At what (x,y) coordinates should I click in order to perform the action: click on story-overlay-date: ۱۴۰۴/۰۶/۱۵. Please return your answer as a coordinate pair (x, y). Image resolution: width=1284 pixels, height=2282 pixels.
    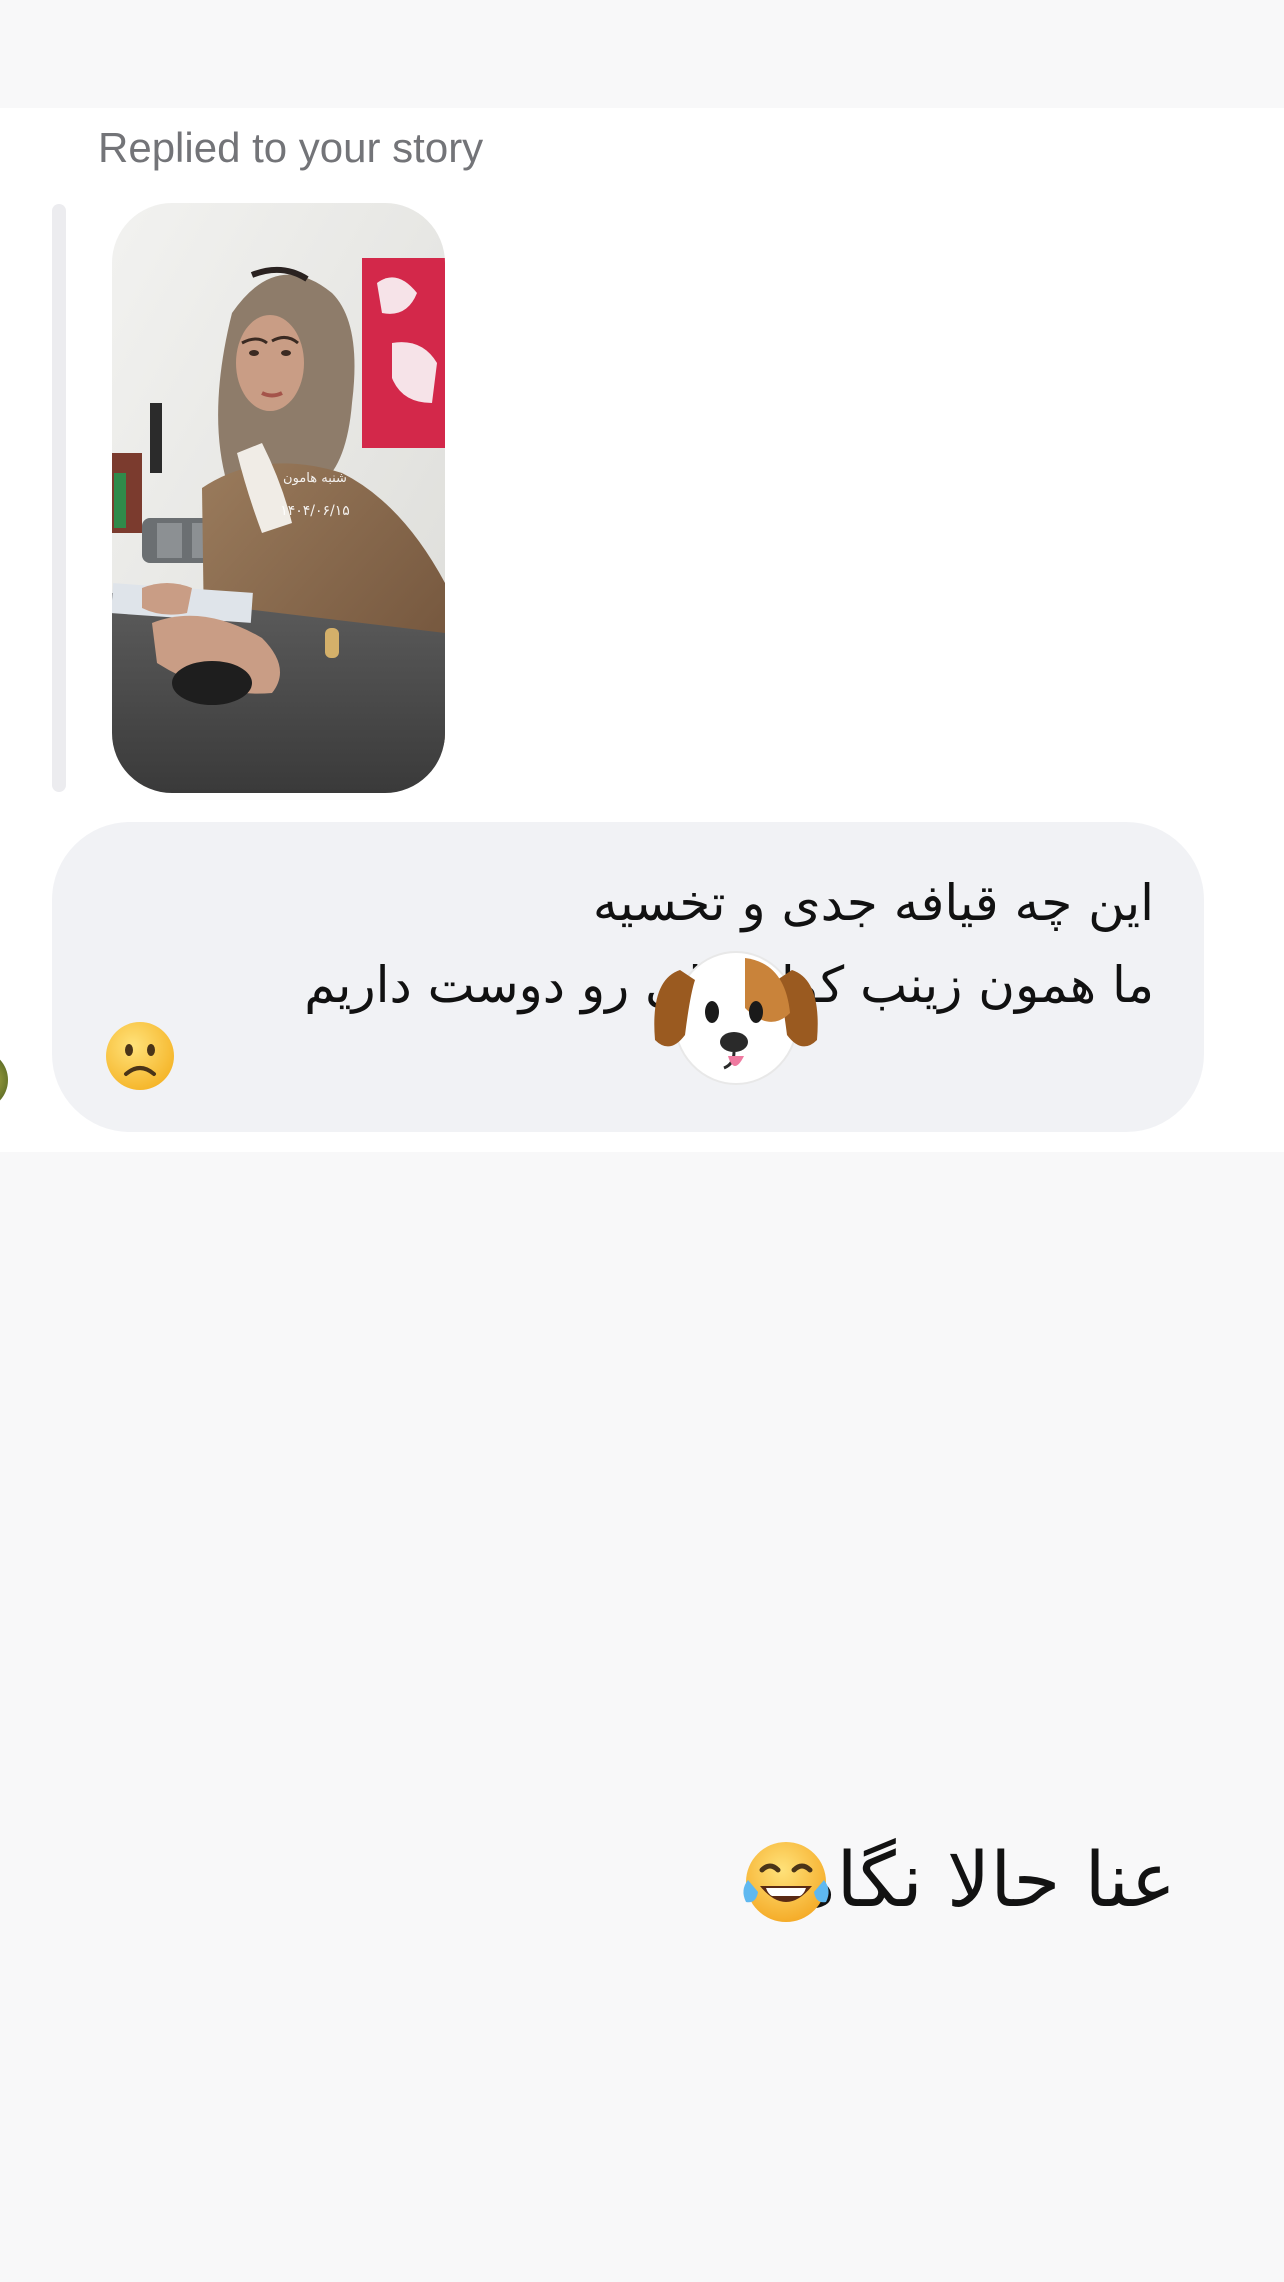
    Looking at the image, I should click on (315, 511).